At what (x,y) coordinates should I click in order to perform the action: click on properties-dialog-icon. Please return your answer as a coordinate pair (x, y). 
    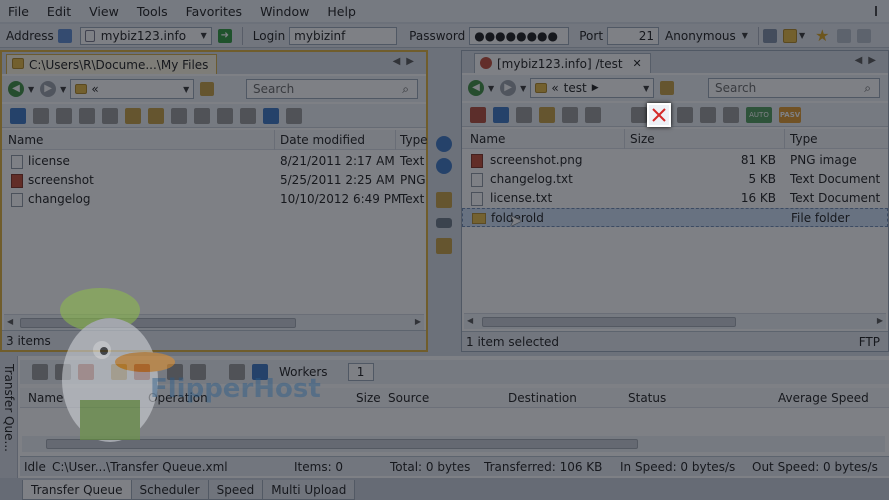
    Looking at the image, I should click on (271, 115).